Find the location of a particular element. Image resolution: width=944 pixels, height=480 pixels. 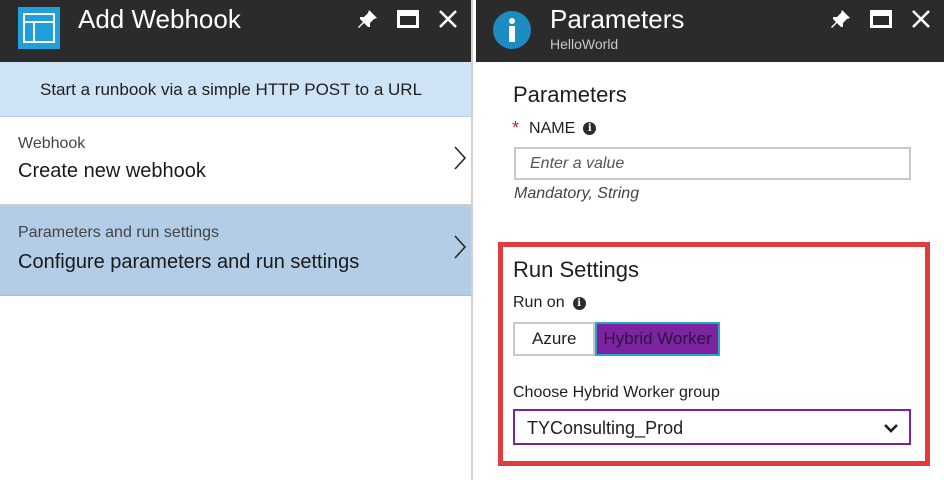

blade-title: Add Webhook is located at coordinates (159, 19).